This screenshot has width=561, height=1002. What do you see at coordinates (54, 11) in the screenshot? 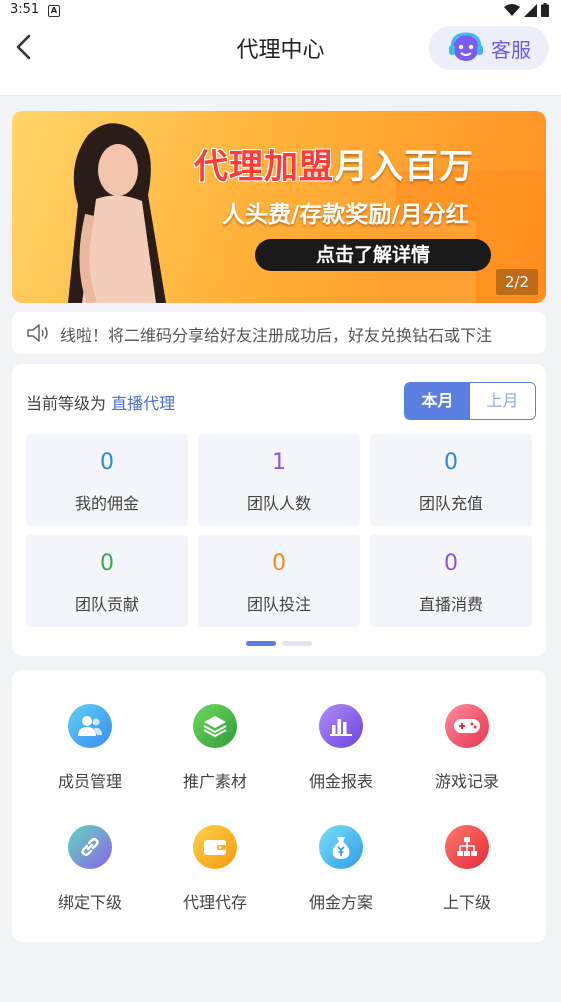
I see `notification-a-icon: A` at bounding box center [54, 11].